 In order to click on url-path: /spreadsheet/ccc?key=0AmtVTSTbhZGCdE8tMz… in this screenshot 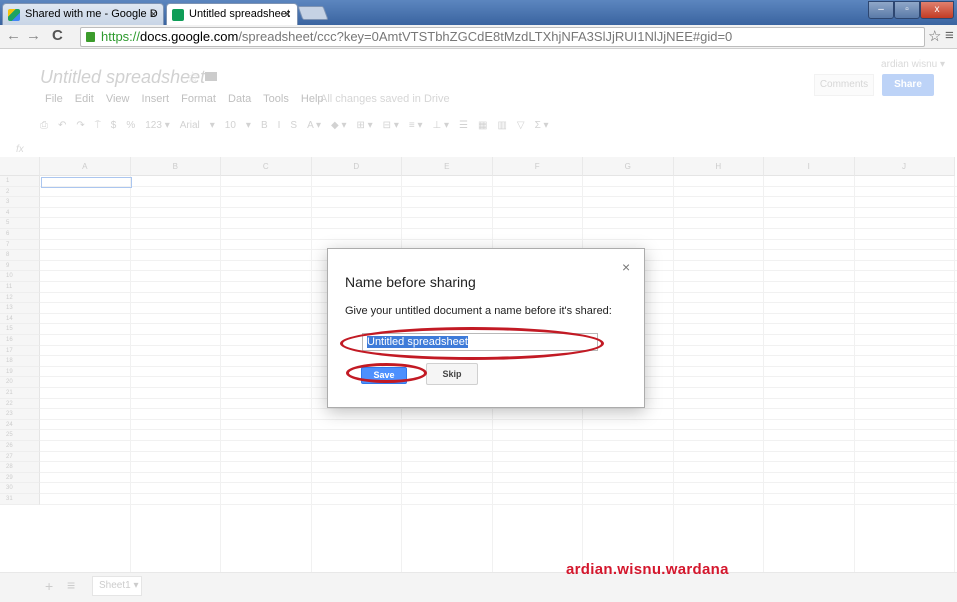, I will do `click(485, 36)`.